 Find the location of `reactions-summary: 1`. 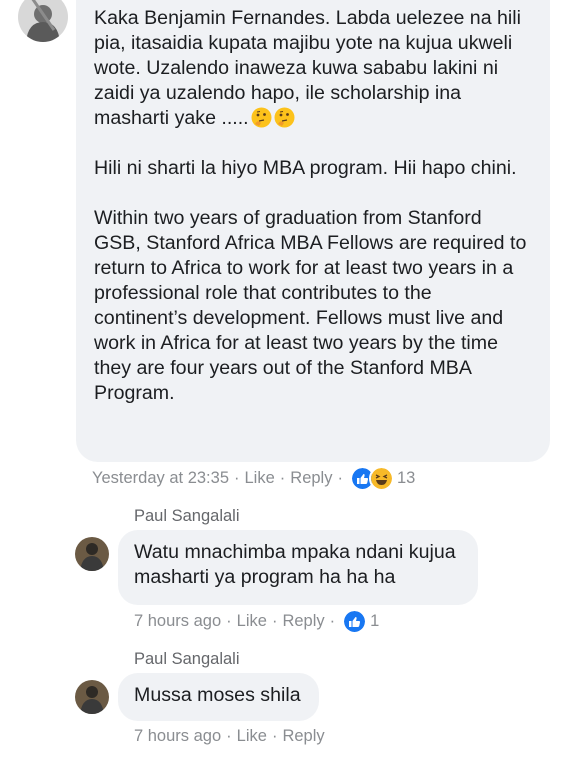

reactions-summary: 1 is located at coordinates (360, 621).